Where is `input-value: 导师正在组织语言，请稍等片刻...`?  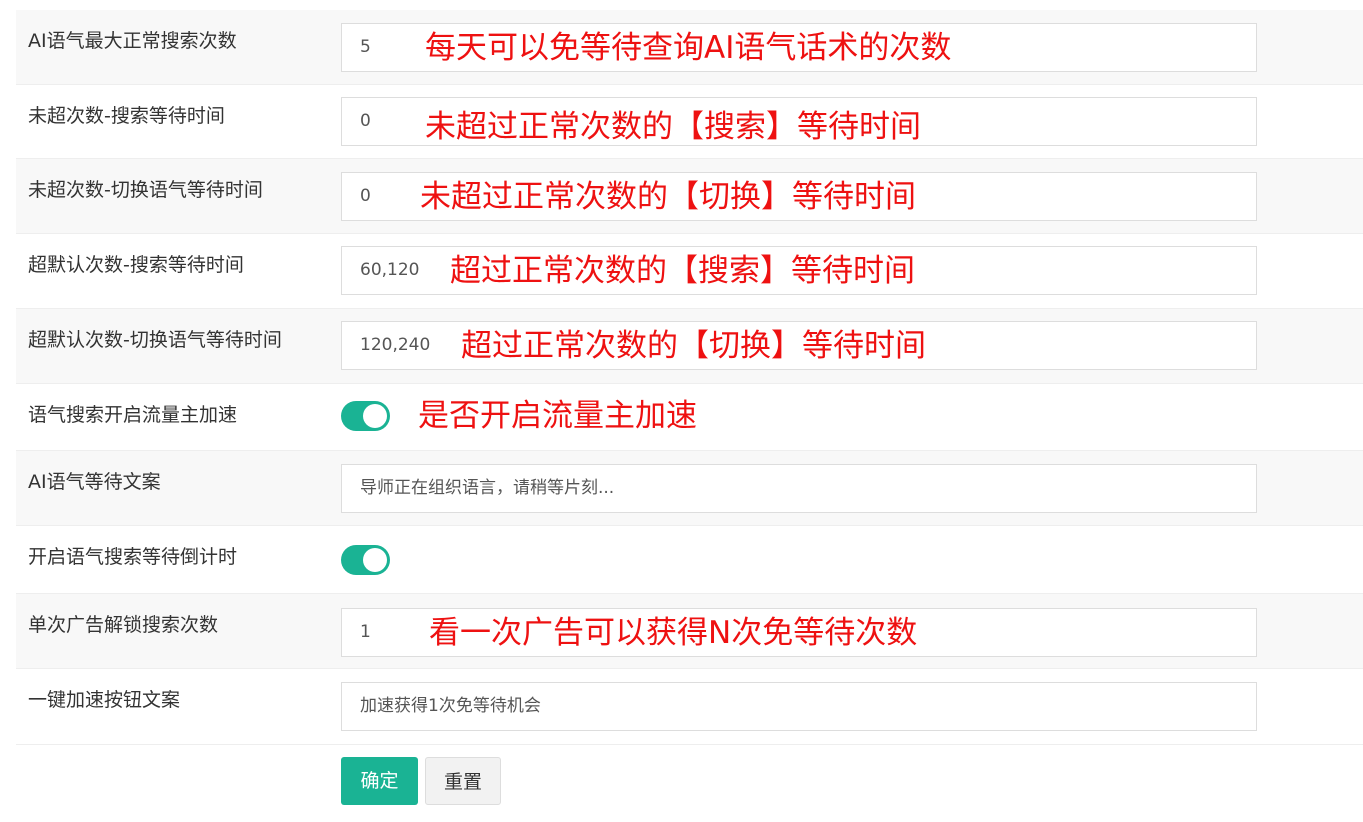
input-value: 导师正在组织语言，请稍等片刻... is located at coordinates (487, 488).